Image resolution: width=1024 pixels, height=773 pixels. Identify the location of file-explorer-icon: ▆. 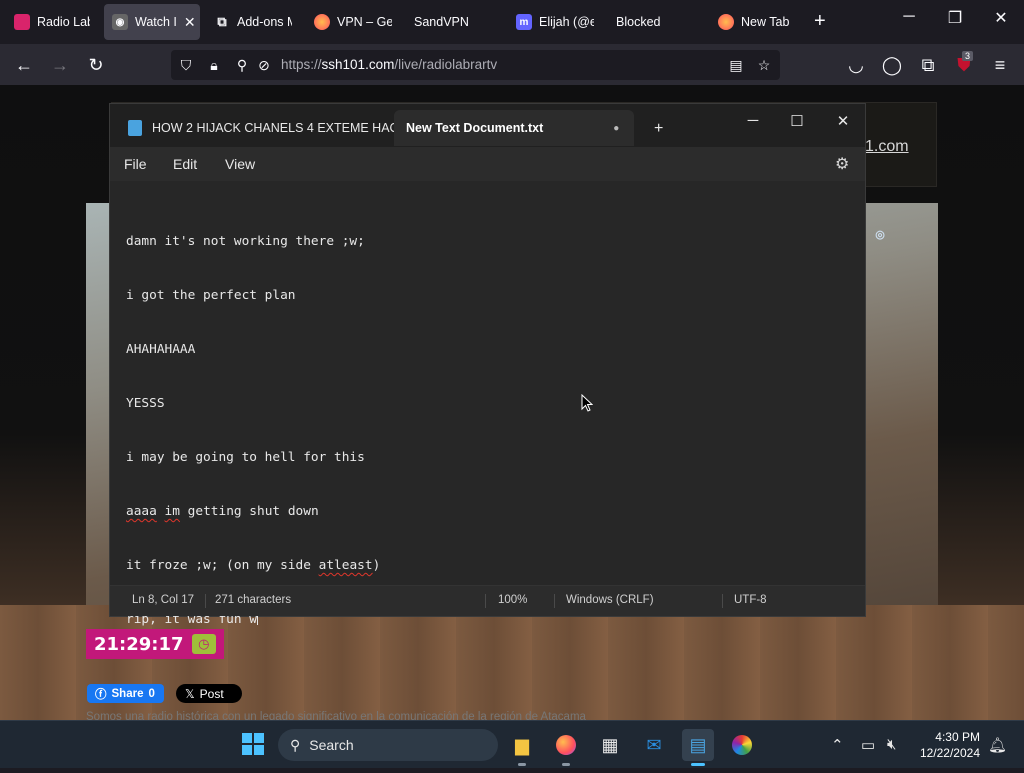
(522, 747).